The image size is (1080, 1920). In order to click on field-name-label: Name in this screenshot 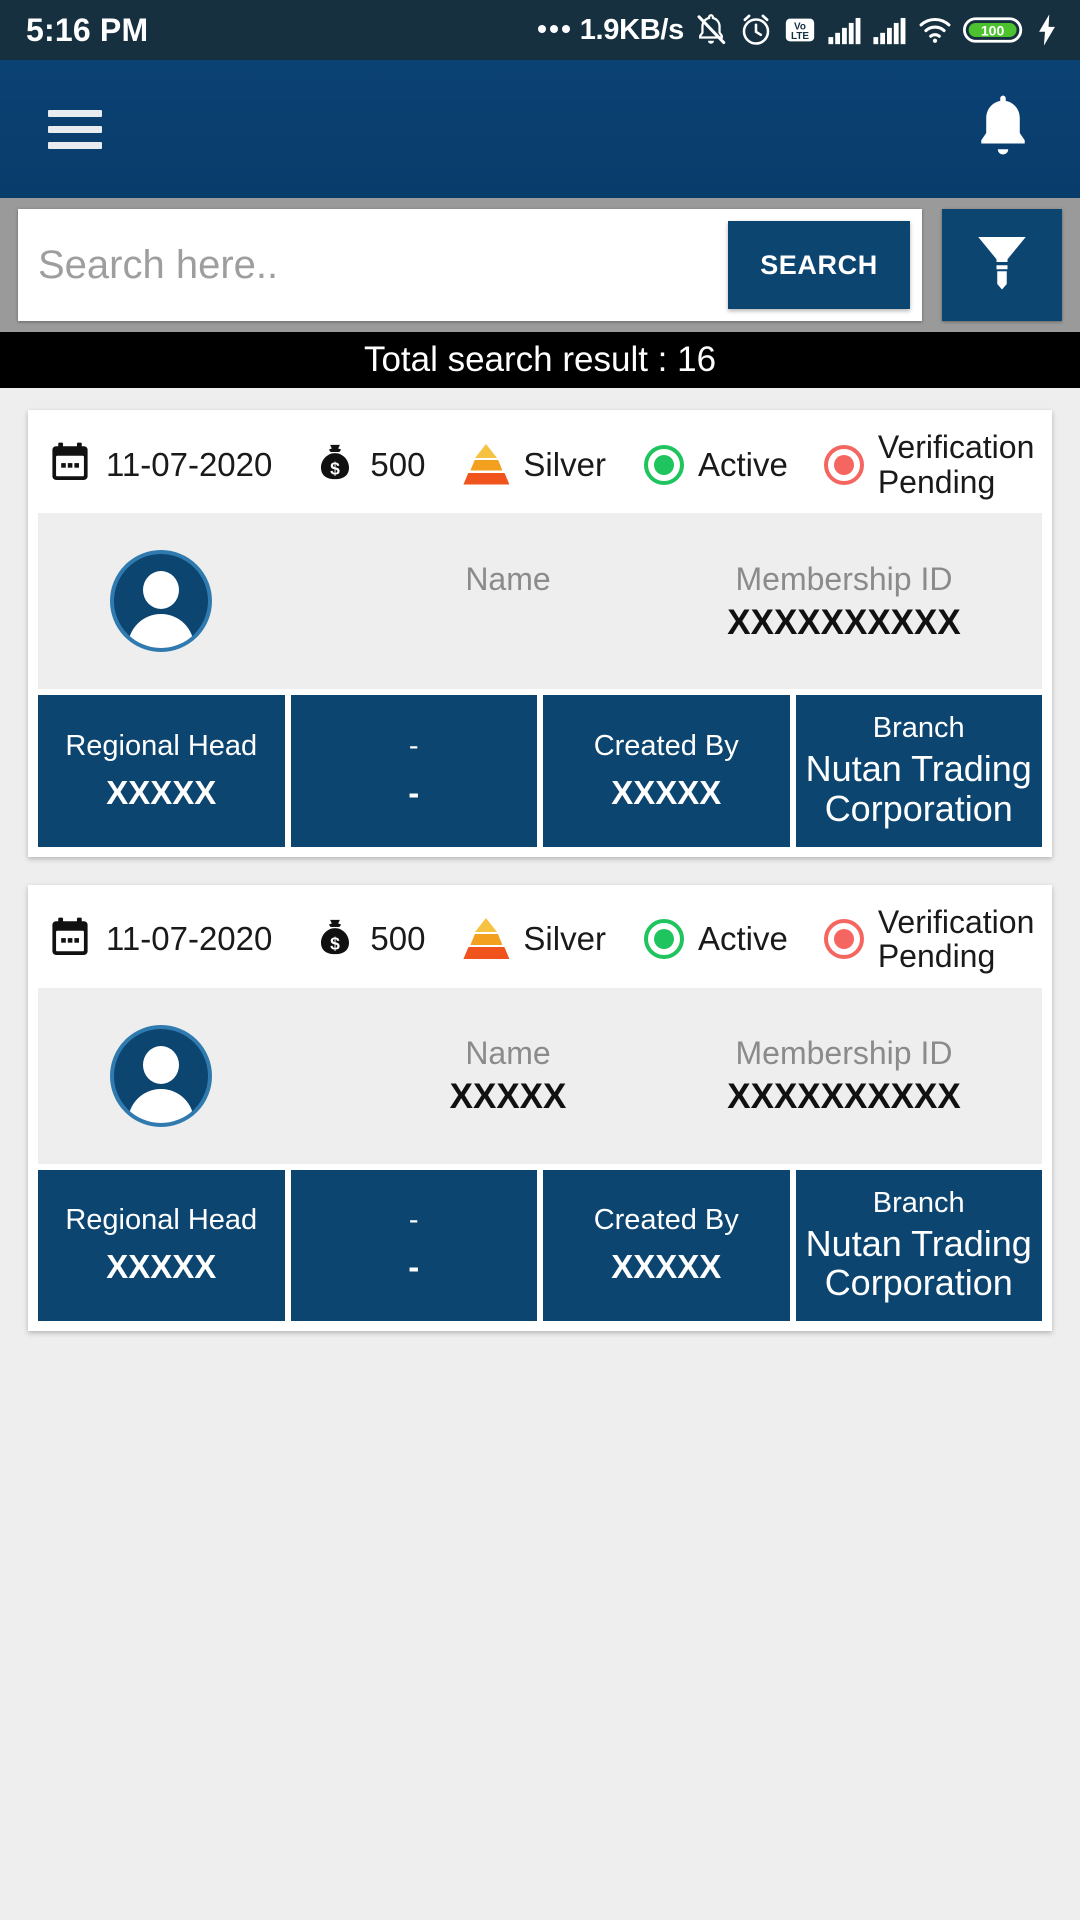, I will do `click(508, 1053)`.